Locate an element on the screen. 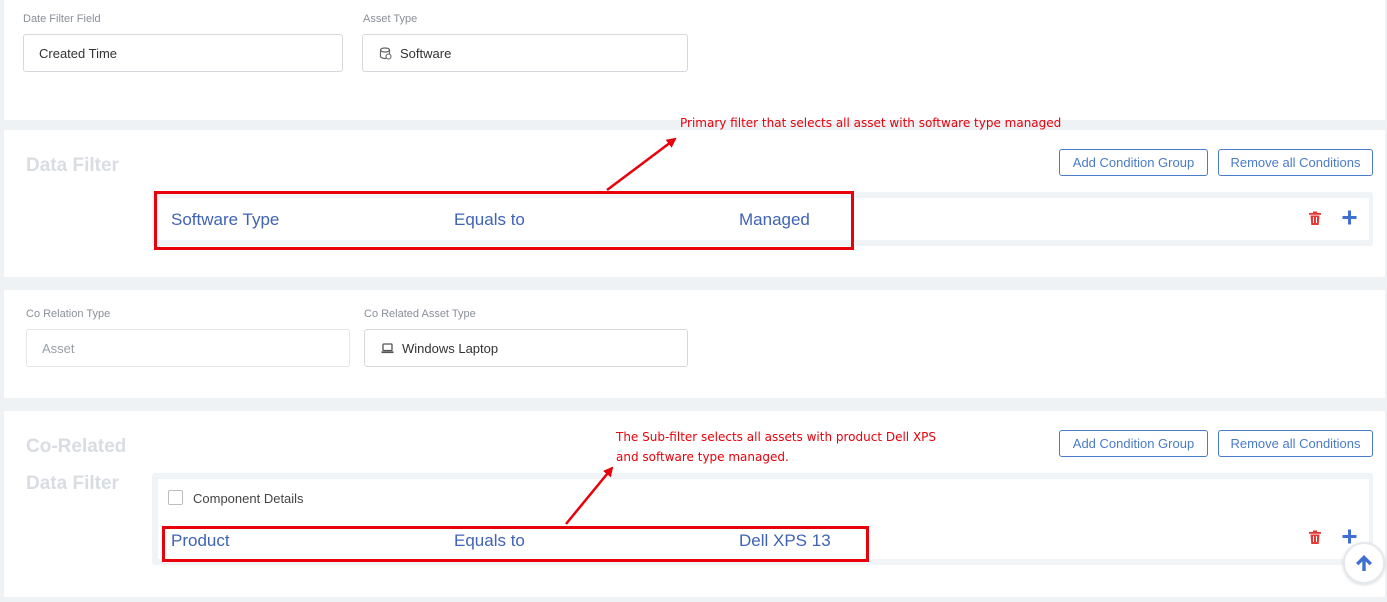 Image resolution: width=1387 pixels, height=602 pixels. co-relation-type-label: Co Relation Type is located at coordinates (68, 314).